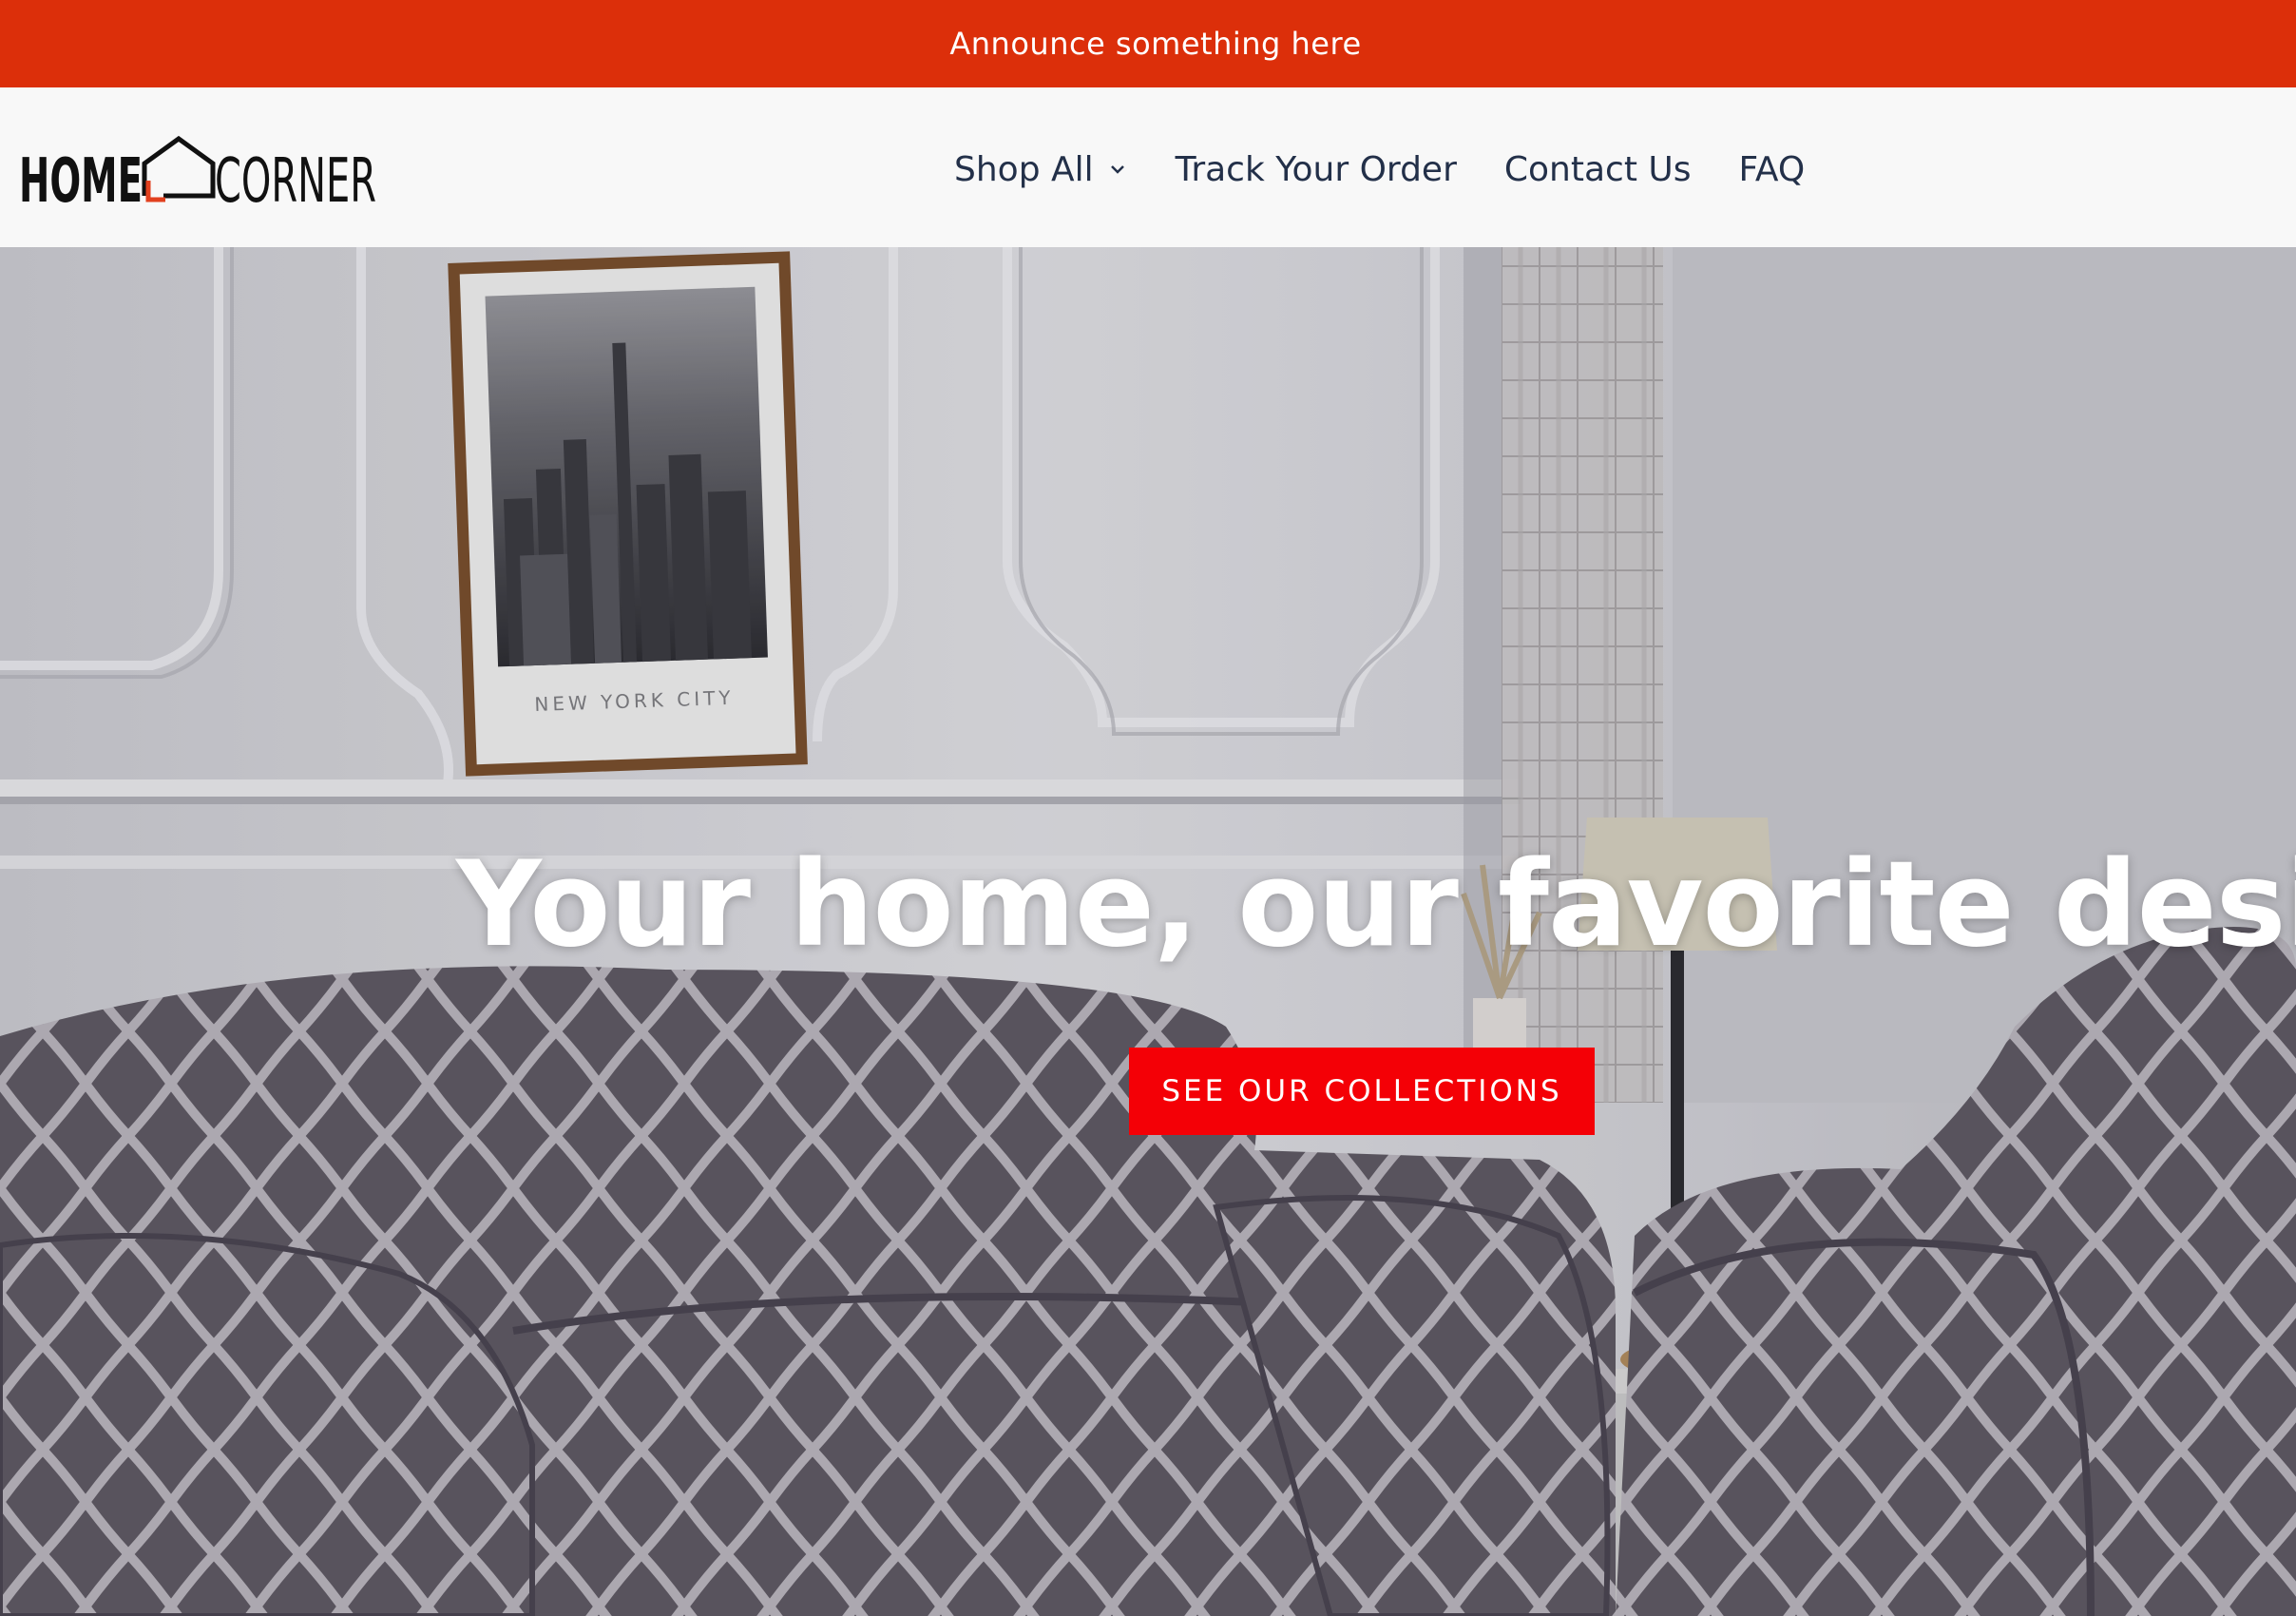 Image resolution: width=2296 pixels, height=1616 pixels. Describe the element at coordinates (1362, 1091) in the screenshot. I see `see-collections-button: SEE OUR COLLECTIONS` at that location.